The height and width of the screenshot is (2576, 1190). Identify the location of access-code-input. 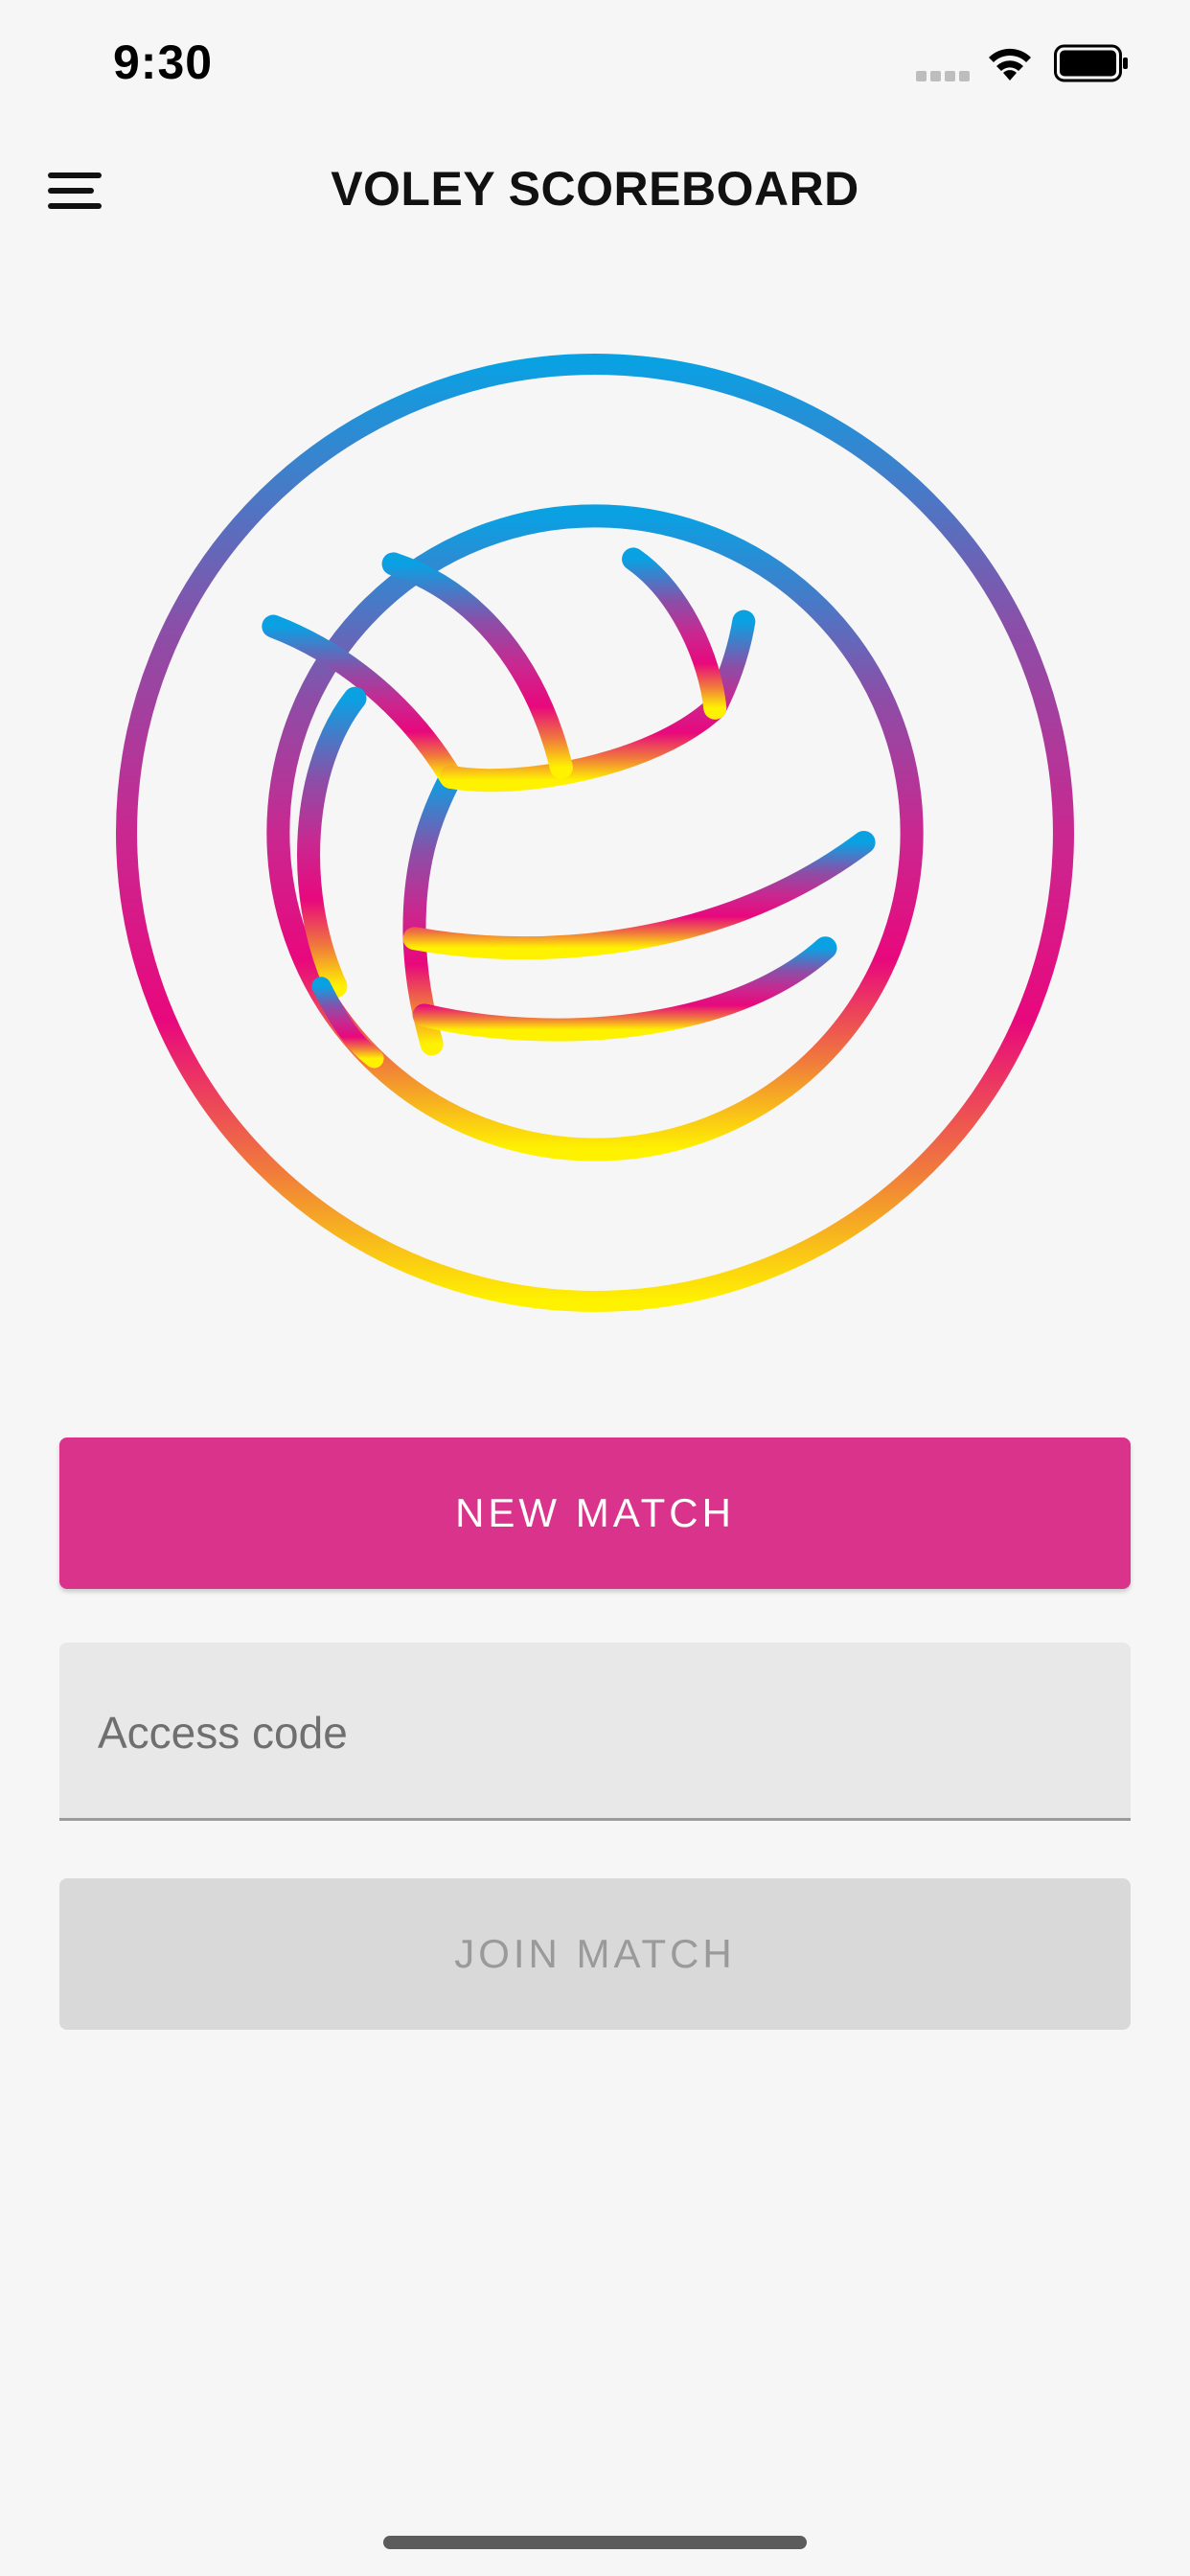
(596, 1733).